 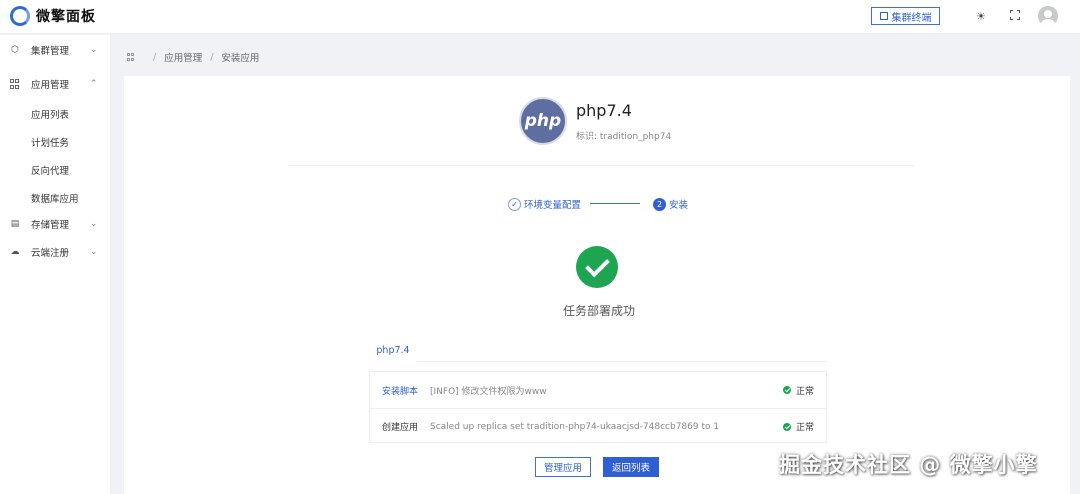 What do you see at coordinates (131, 57) in the screenshot?
I see `home-grid-icon` at bounding box center [131, 57].